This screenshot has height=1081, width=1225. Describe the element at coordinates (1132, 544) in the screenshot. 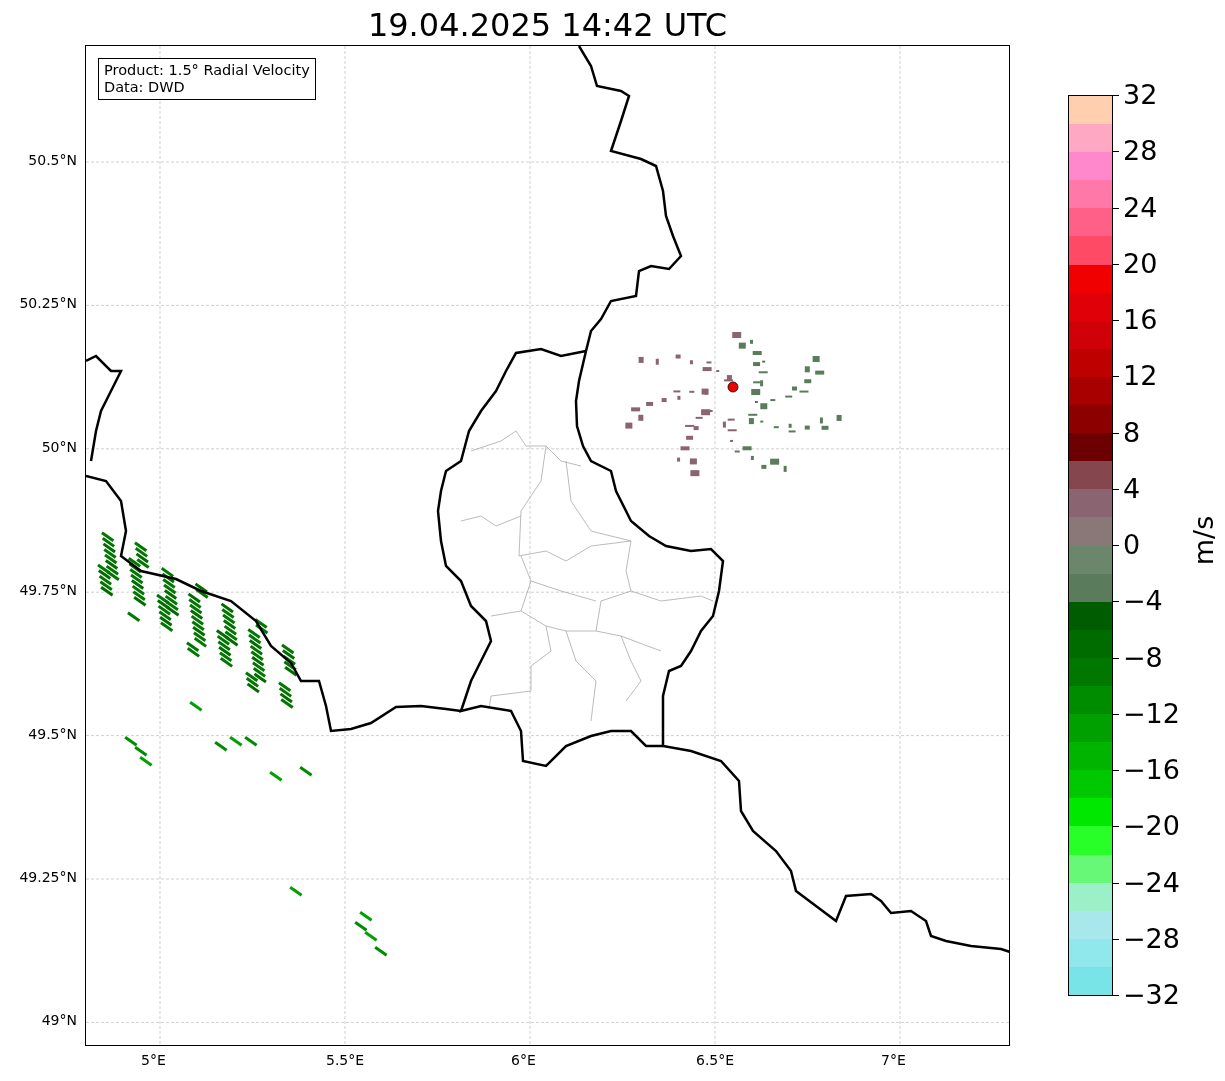

I see `colorbar-tick-label: 0` at that location.